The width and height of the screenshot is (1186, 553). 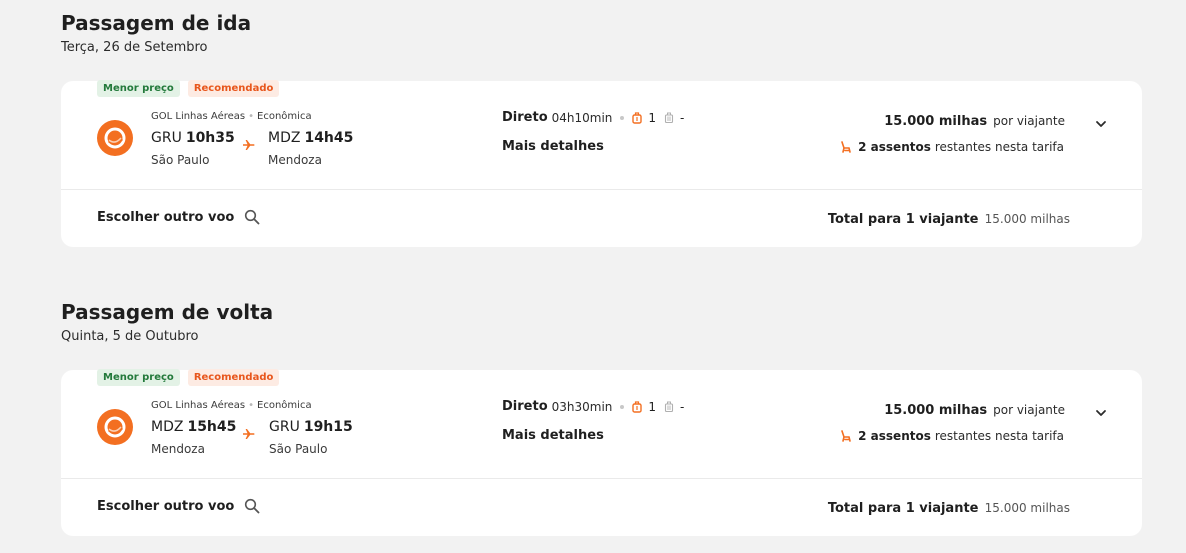 I want to click on flight-info: Direto 03h30min 1 -, so click(x=593, y=406).